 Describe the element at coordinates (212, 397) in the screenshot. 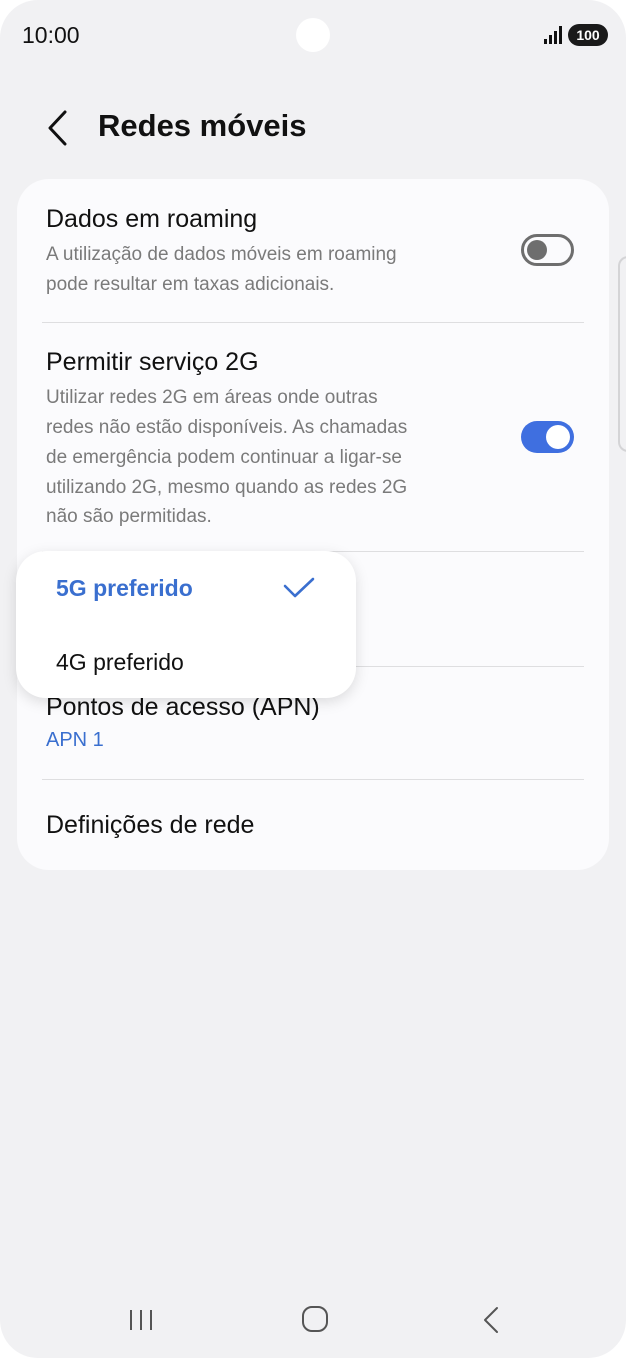

I see `allow-2g-subtitle-line-1: Utilizar redes 2G em áreas onde outras` at that location.